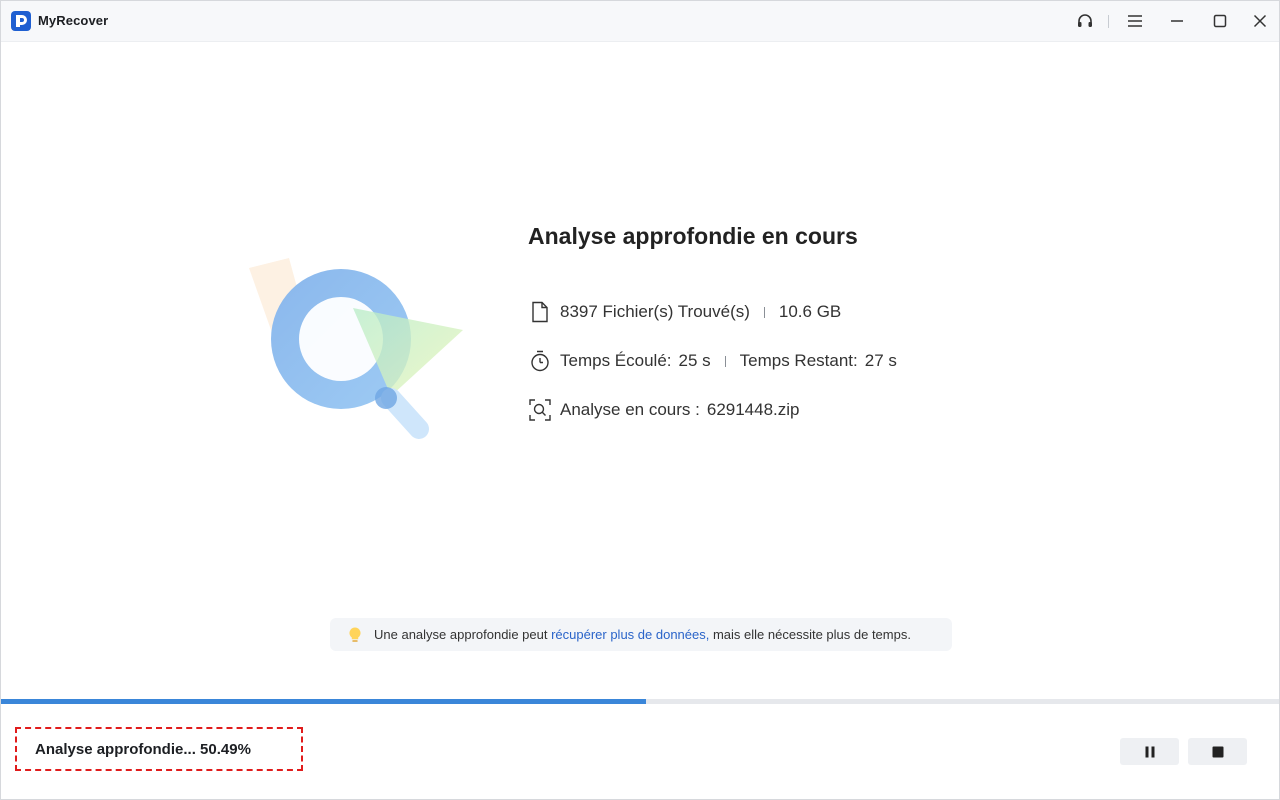  I want to click on stop-icon, so click(1217, 751).